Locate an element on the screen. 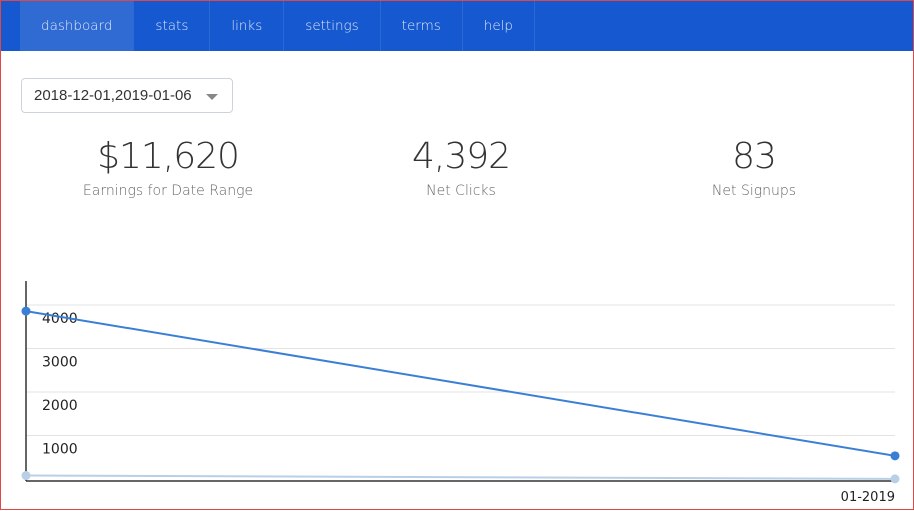 The image size is (914, 511). caret-down-icon is located at coordinates (212, 97).